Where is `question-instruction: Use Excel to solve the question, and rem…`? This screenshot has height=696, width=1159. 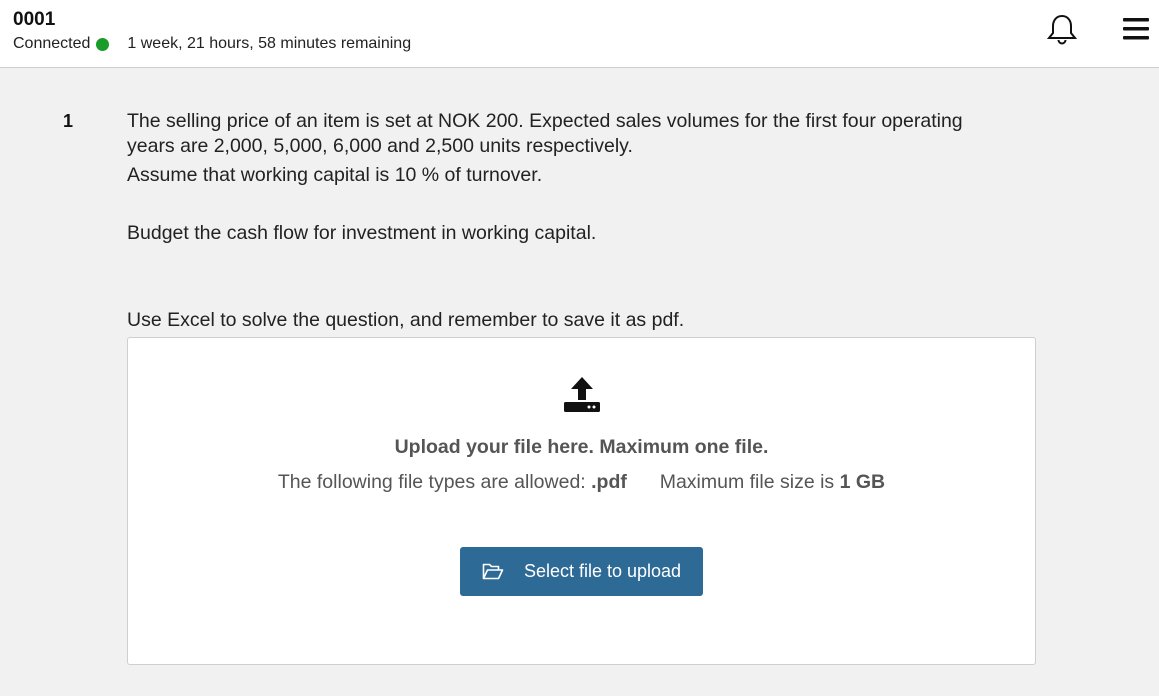 question-instruction: Use Excel to solve the question, and rem… is located at coordinates (406, 320).